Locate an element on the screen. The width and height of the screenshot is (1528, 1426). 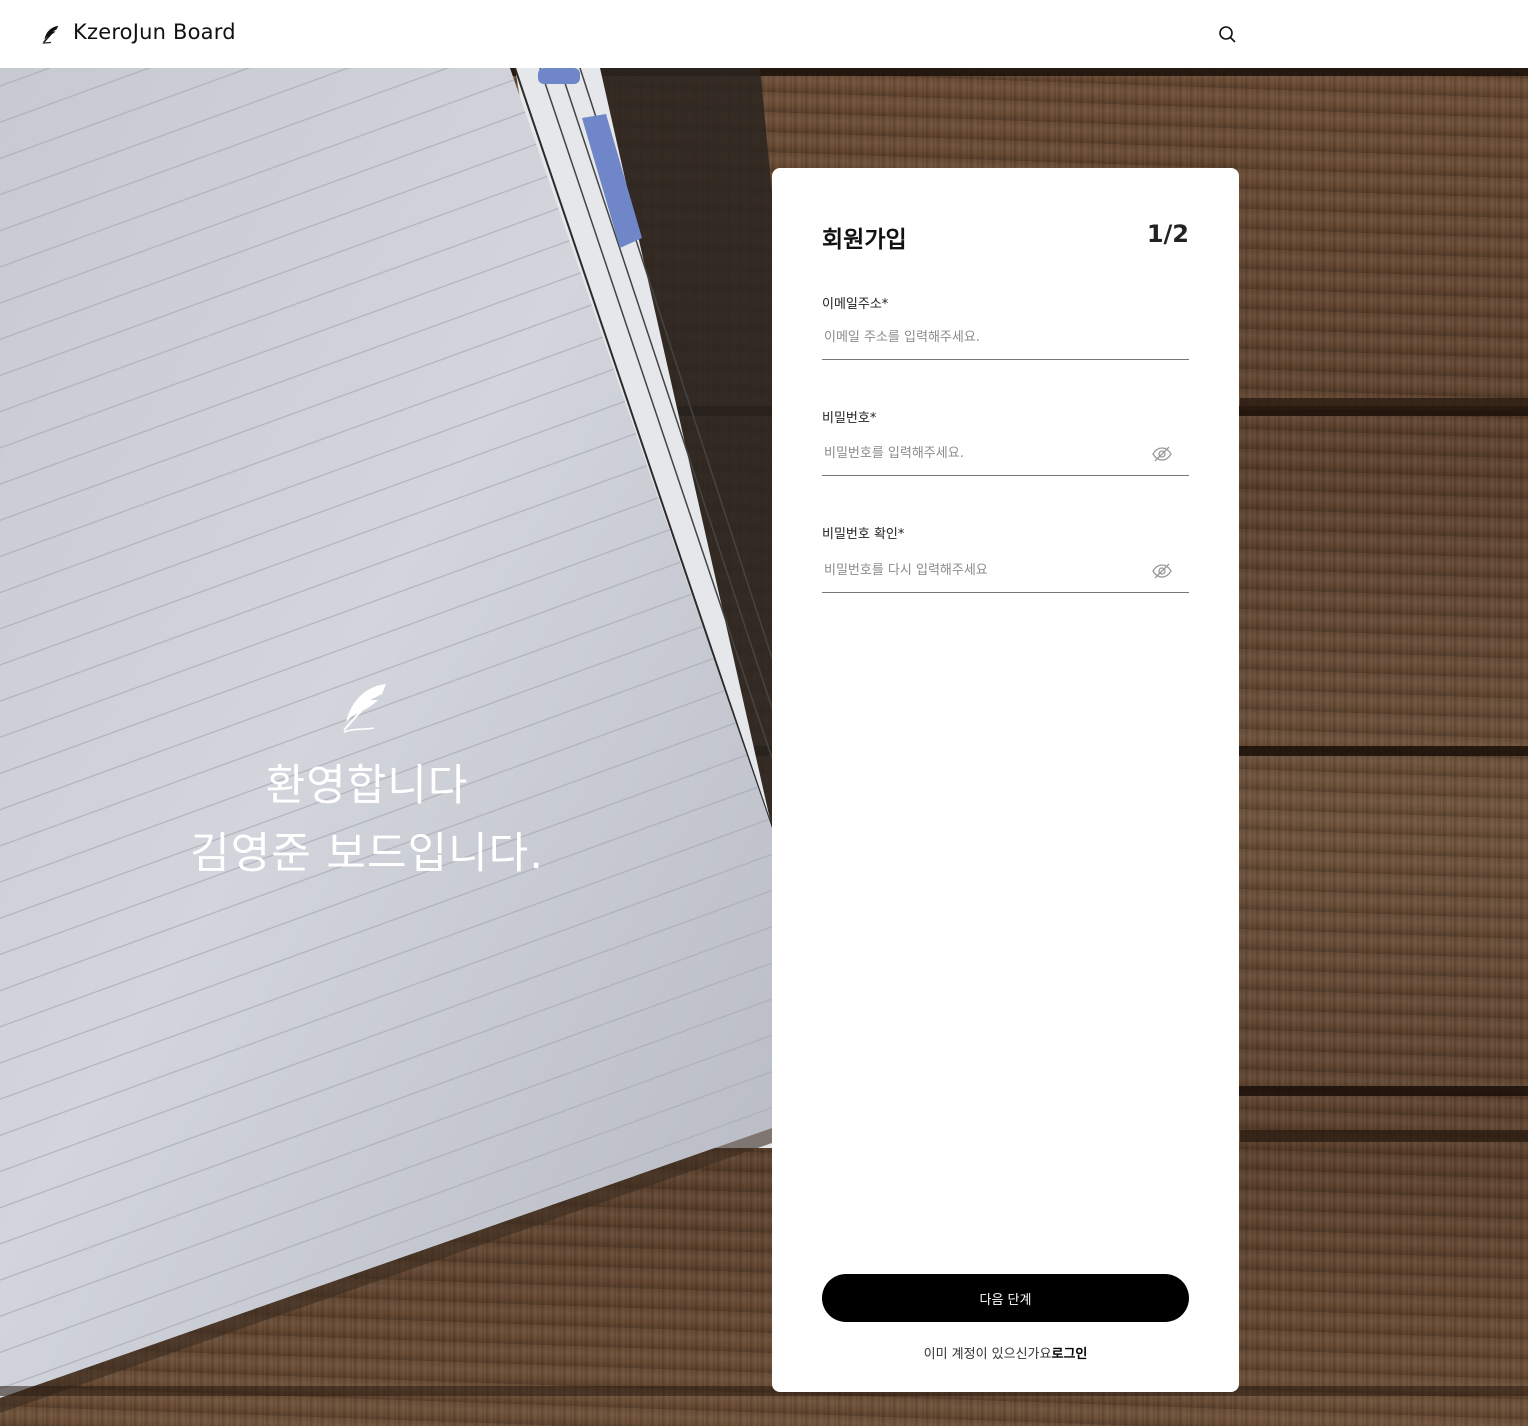
brand-name: KzeroJun Board is located at coordinates (154, 32).